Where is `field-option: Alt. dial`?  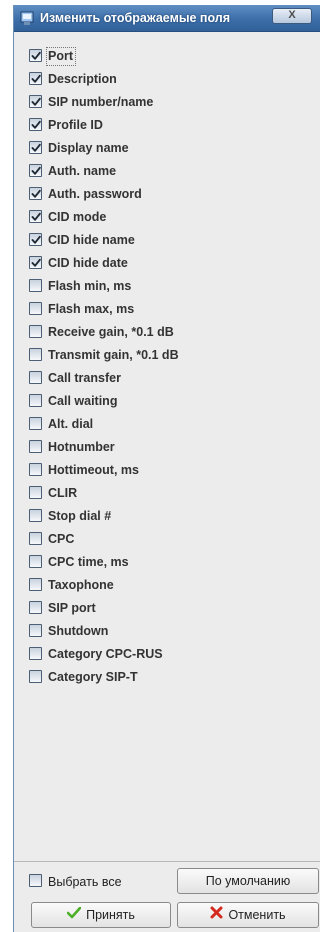 field-option: Alt. dial is located at coordinates (167, 424).